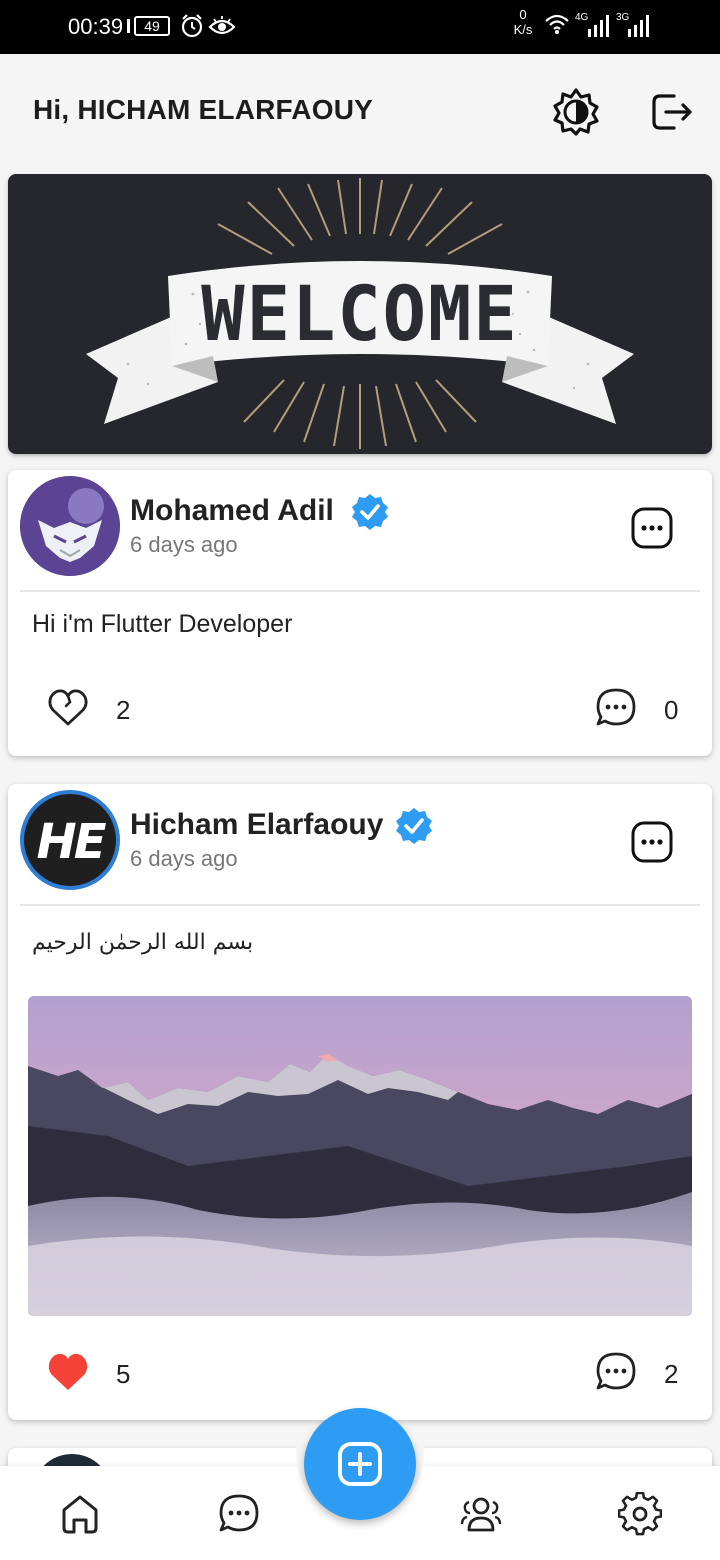  I want to click on comment-count: 2, so click(671, 1374).